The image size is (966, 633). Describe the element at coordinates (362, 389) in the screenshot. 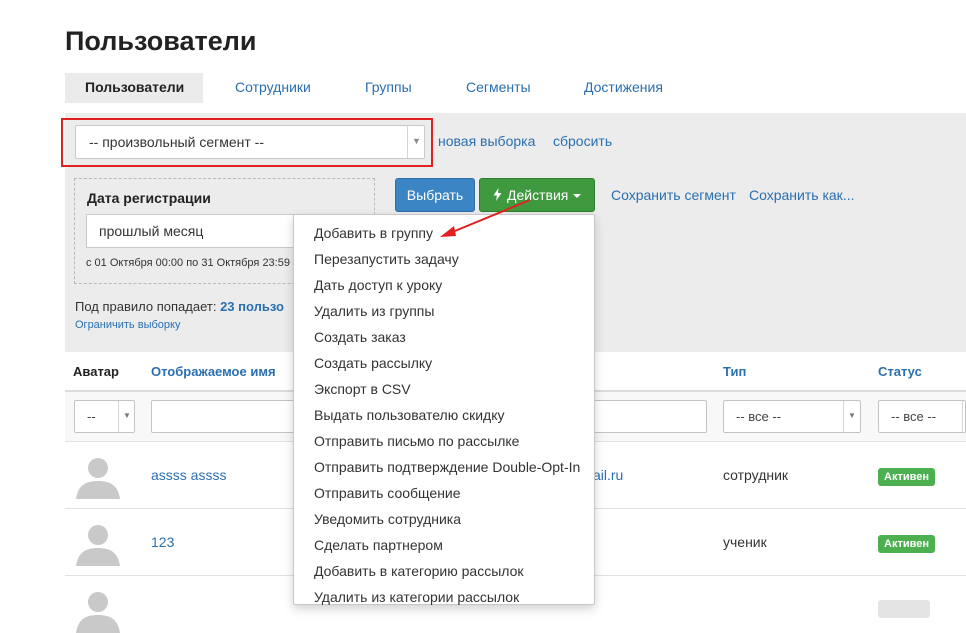

I see `menu-item-export-csv: Экспорт в CSV` at that location.